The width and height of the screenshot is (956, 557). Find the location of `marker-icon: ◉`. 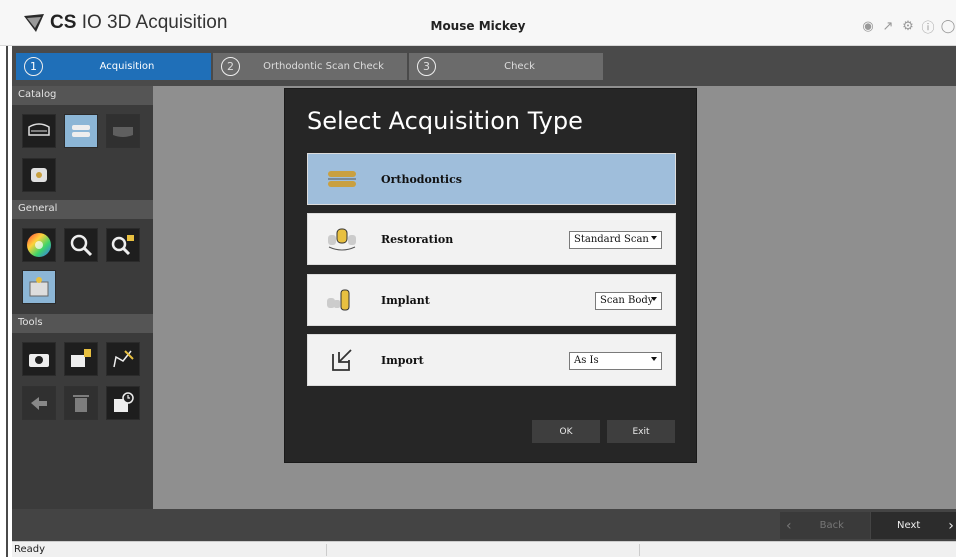

marker-icon: ◉ is located at coordinates (868, 26).